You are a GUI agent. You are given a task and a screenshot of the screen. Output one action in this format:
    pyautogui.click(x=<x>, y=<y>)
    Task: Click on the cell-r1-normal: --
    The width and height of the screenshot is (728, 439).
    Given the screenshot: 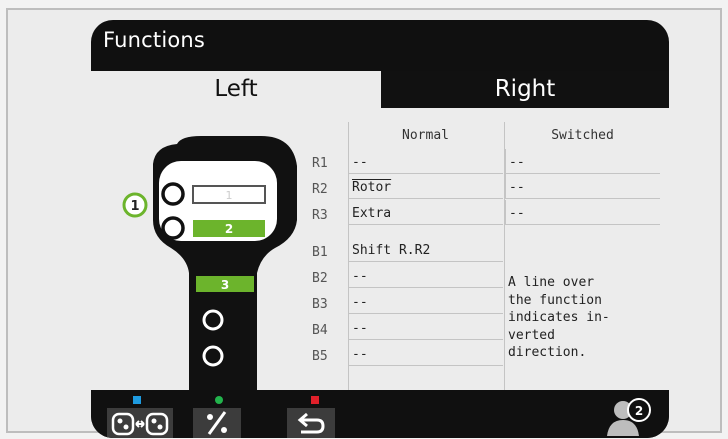 What is the action you would take?
    pyautogui.click(x=425, y=161)
    